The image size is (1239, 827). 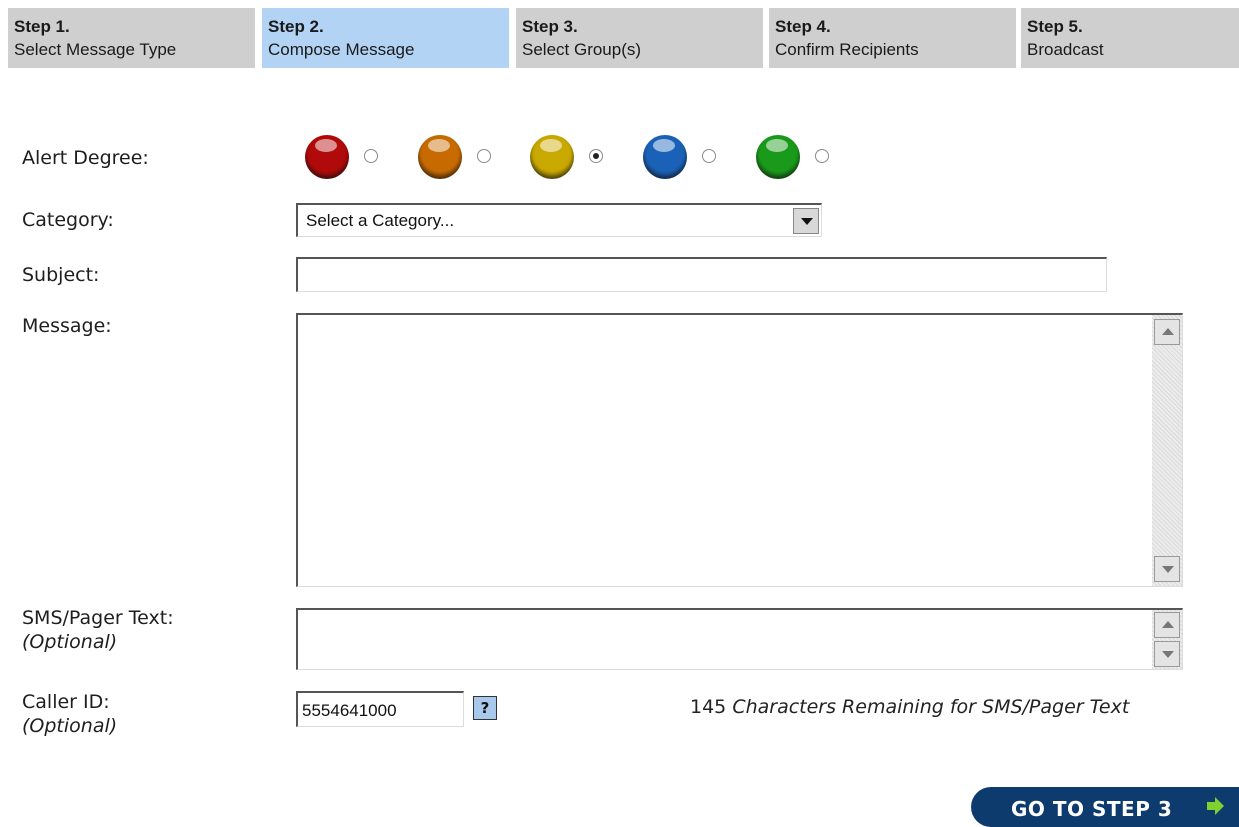 What do you see at coordinates (665, 157) in the screenshot?
I see `alert-level-4-indicator-icon` at bounding box center [665, 157].